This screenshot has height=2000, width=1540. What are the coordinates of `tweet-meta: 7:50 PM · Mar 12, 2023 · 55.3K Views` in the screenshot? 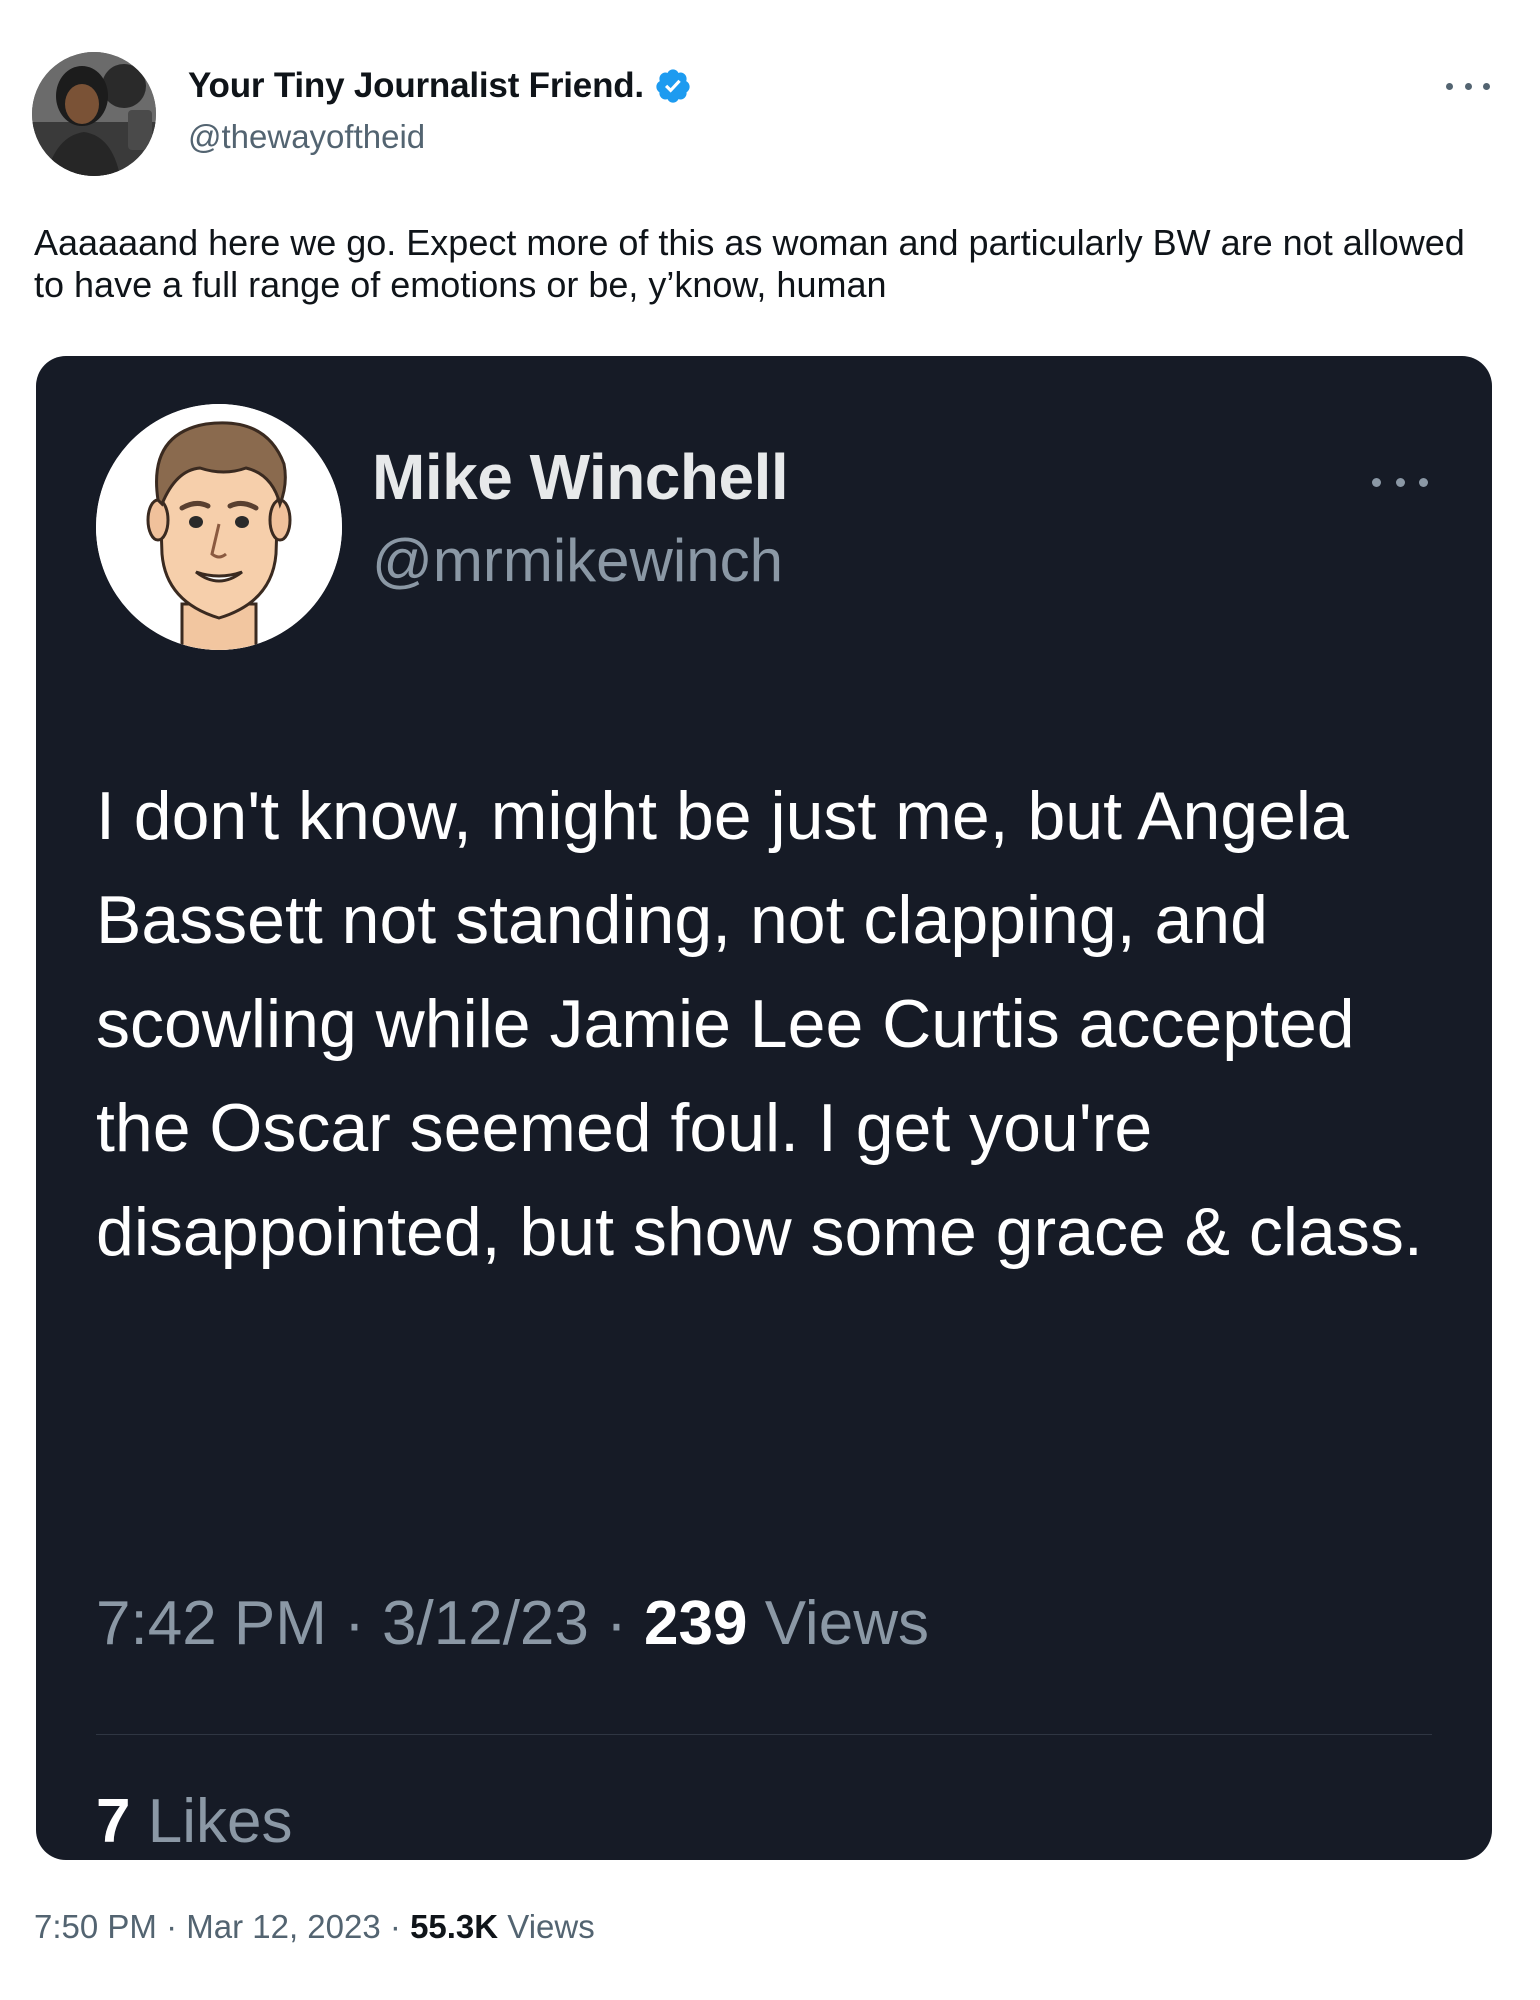 It's located at (314, 1927).